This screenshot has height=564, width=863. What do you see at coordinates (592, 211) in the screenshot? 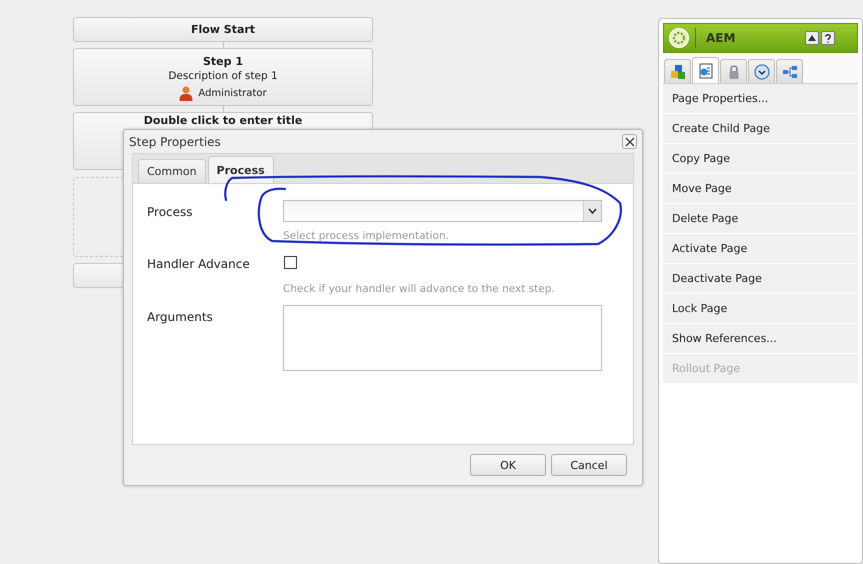
I see `chevron-down-icon` at bounding box center [592, 211].